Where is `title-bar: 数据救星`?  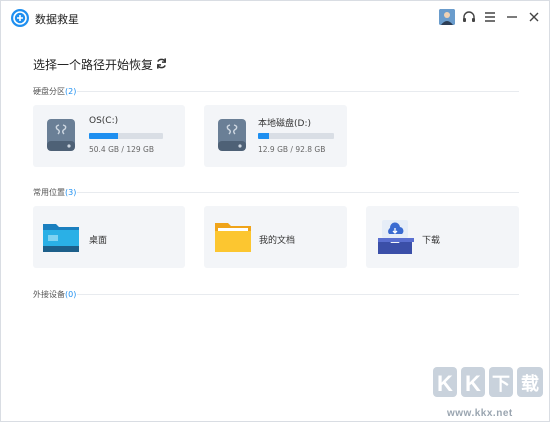 title-bar: 数据救星 is located at coordinates (275, 18).